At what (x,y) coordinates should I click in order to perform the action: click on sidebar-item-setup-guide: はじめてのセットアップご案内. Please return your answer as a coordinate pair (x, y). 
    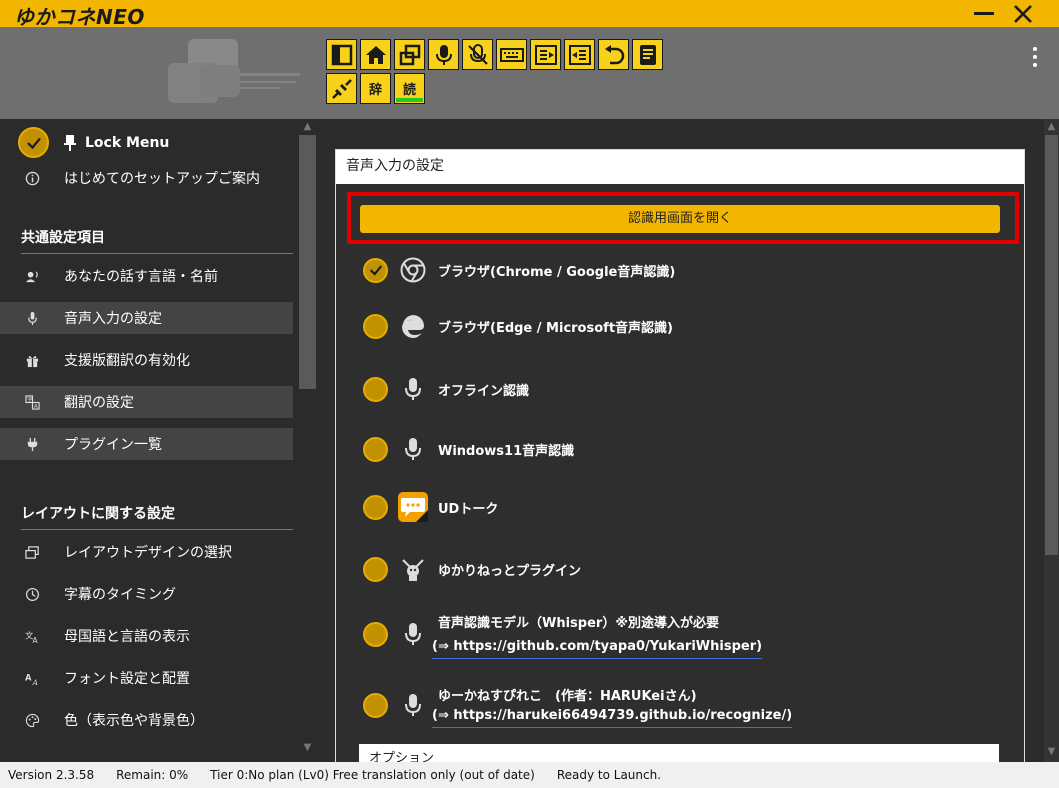
    Looking at the image, I should click on (146, 178).